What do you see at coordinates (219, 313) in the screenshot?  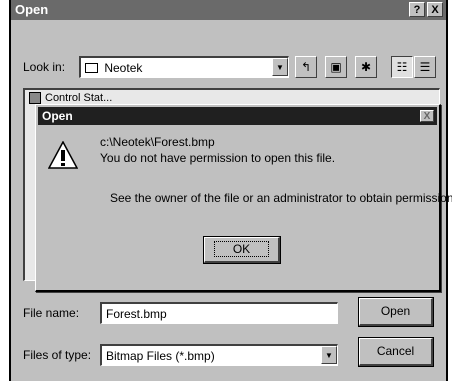 I see `file-name-field: Forest.bmp` at bounding box center [219, 313].